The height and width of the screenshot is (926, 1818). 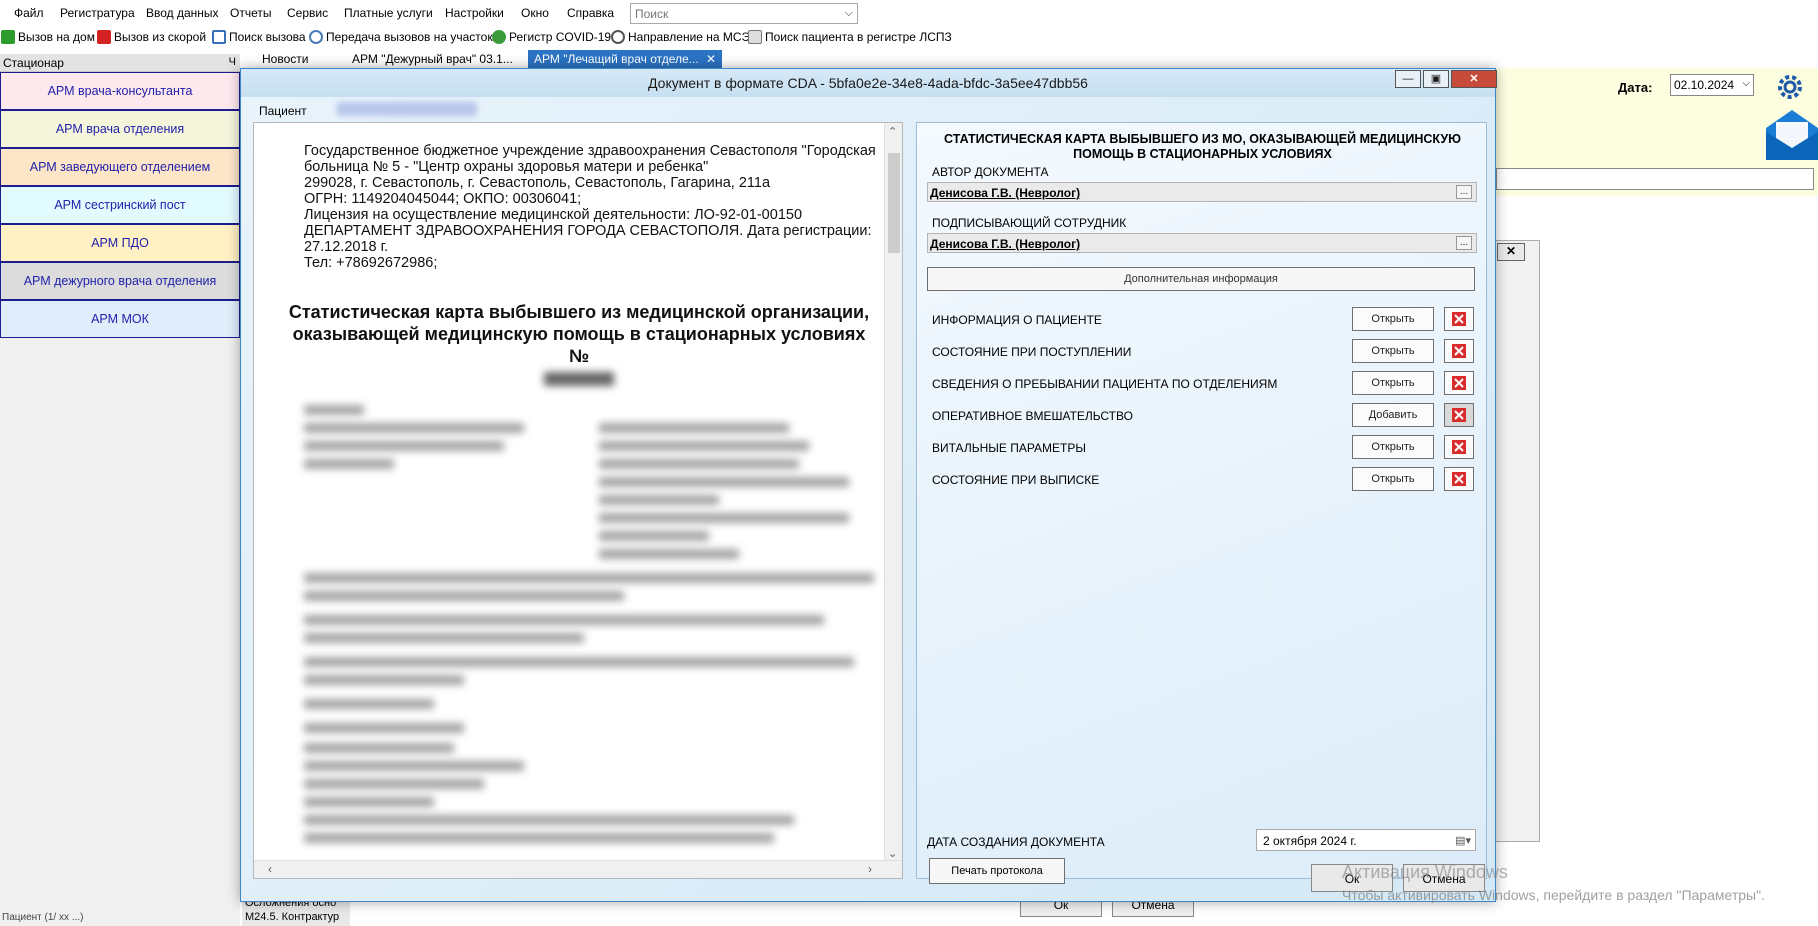 I want to click on home-call-button: Вызов на дом, so click(x=48, y=37).